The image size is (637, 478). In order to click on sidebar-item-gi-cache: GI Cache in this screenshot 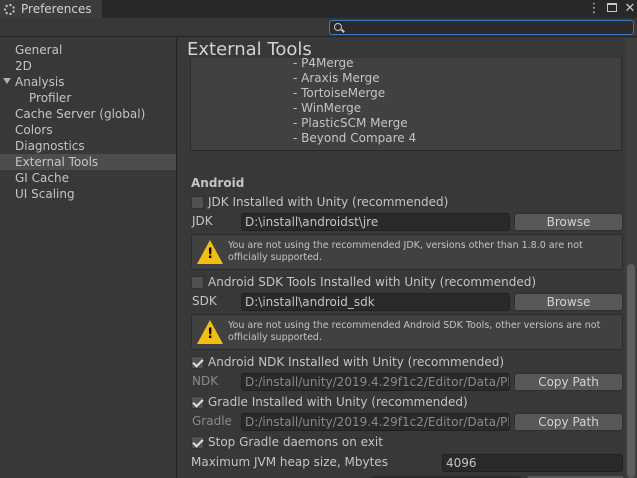, I will do `click(88, 178)`.